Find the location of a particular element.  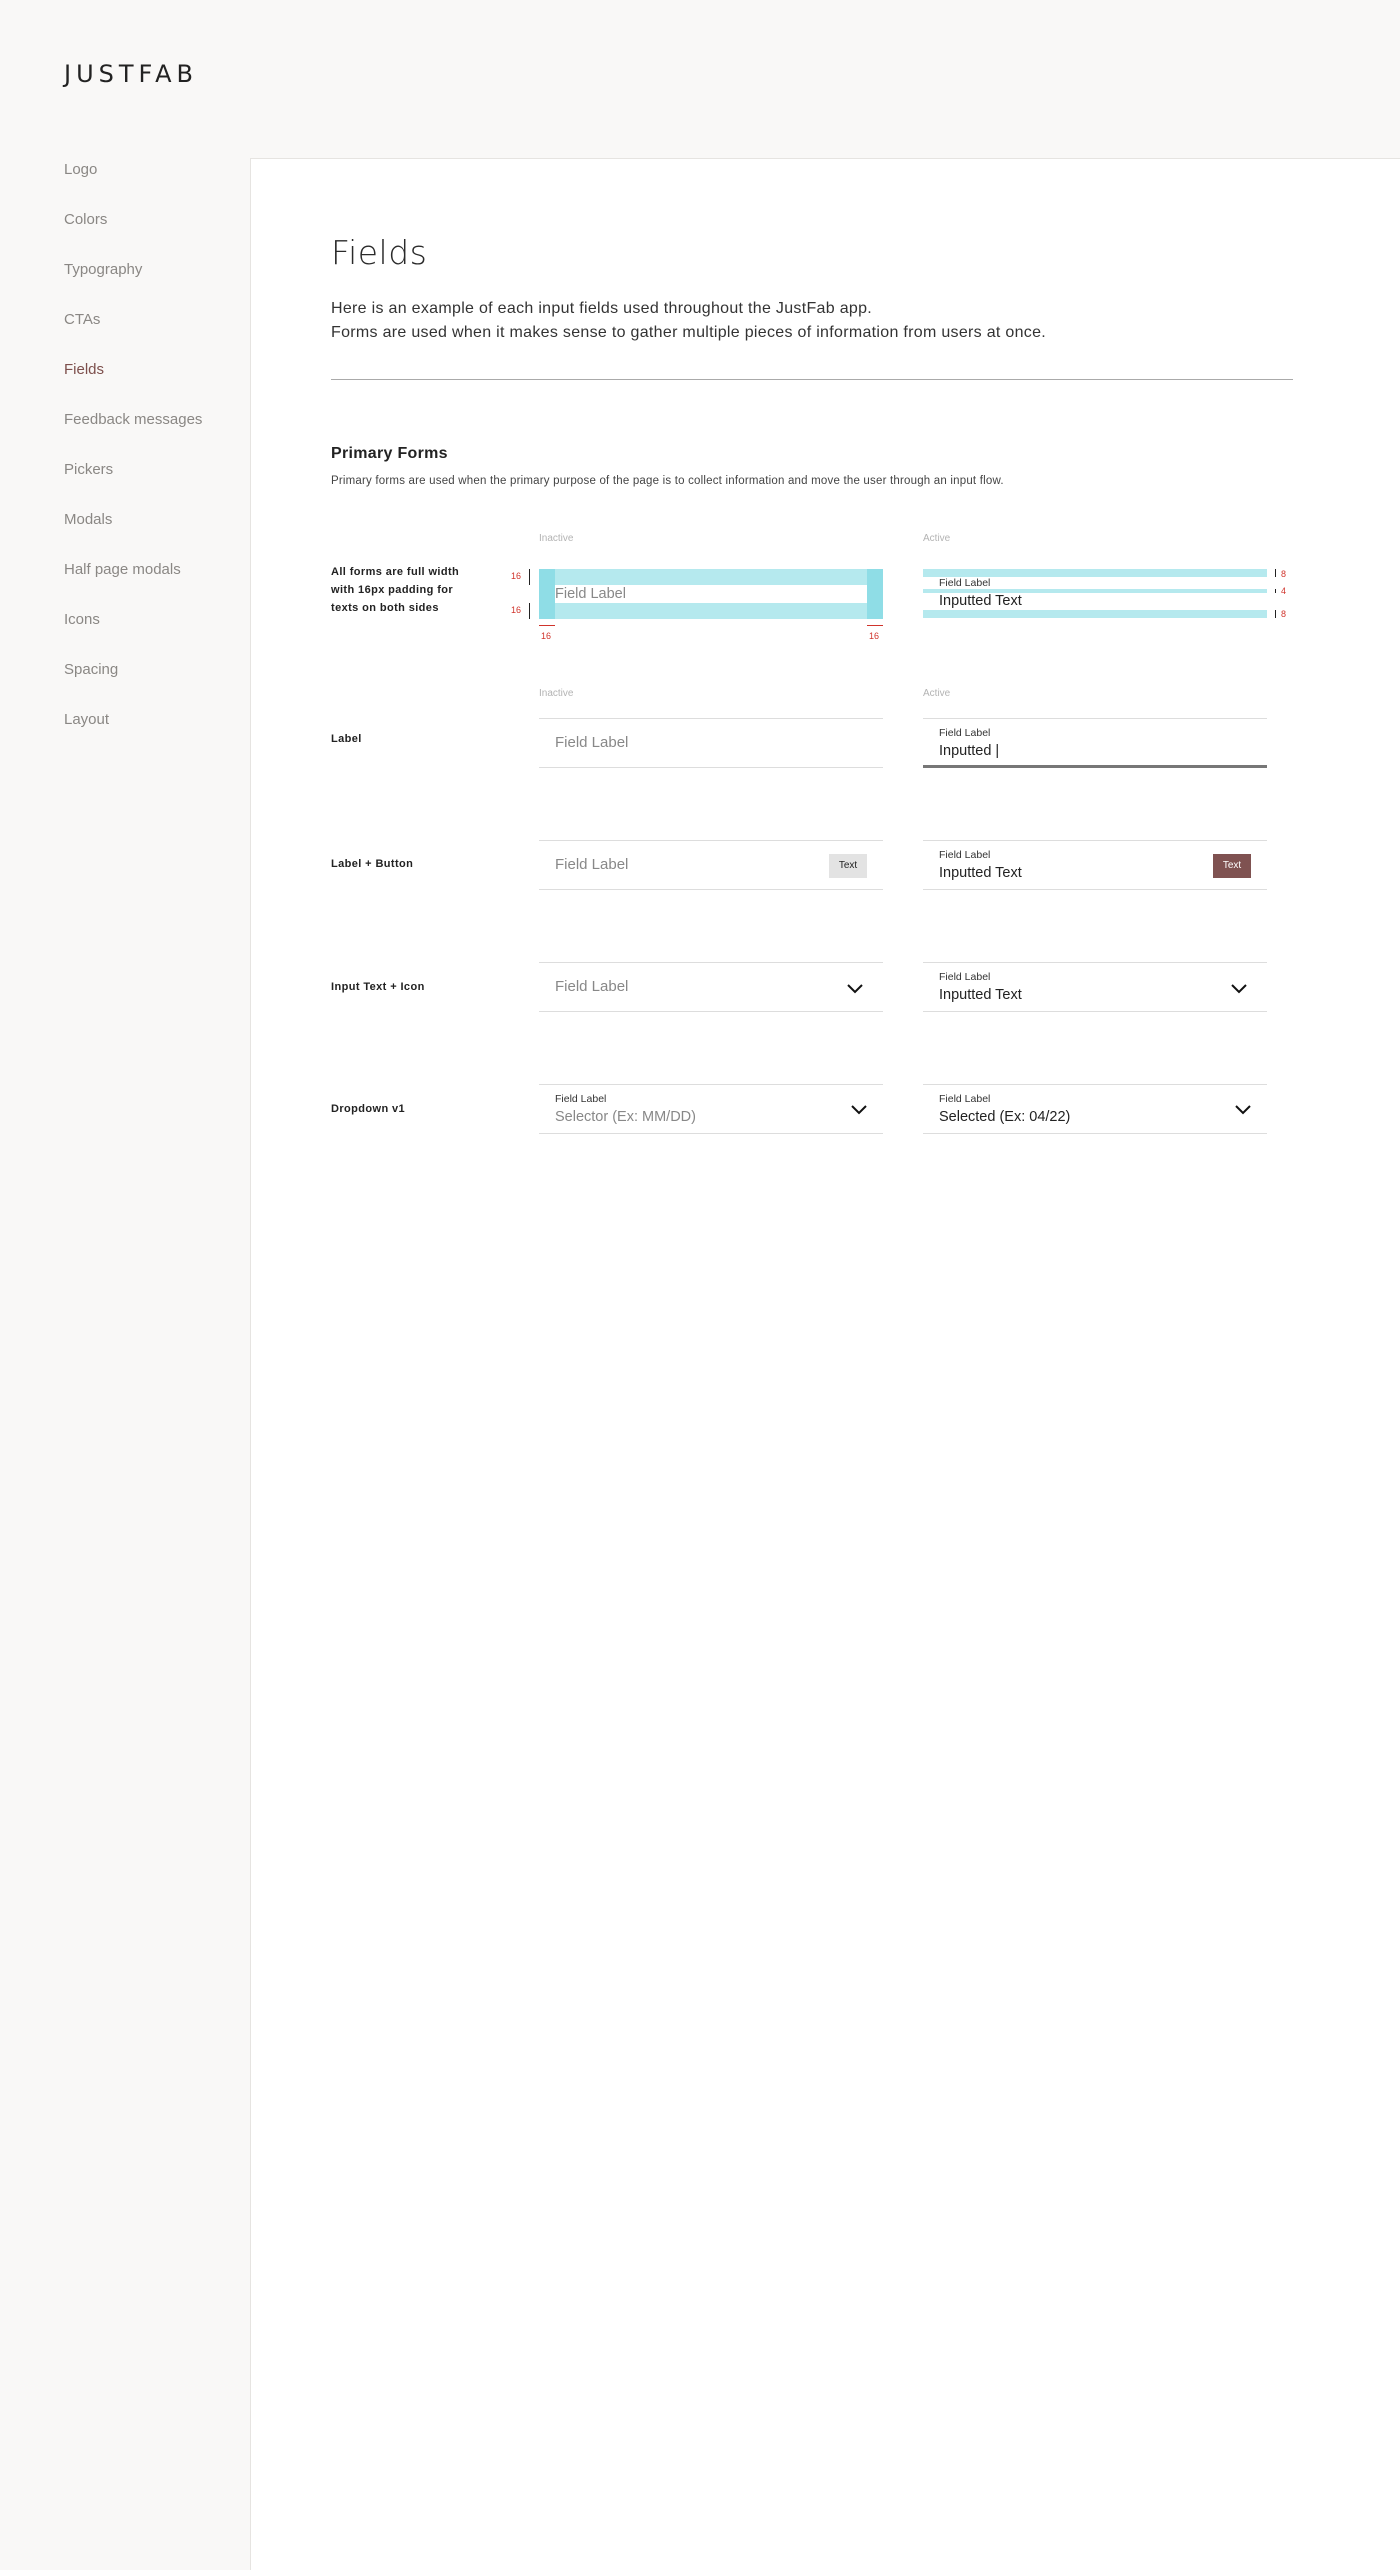

brand-logo: JUSTFAB is located at coordinates (131, 74).